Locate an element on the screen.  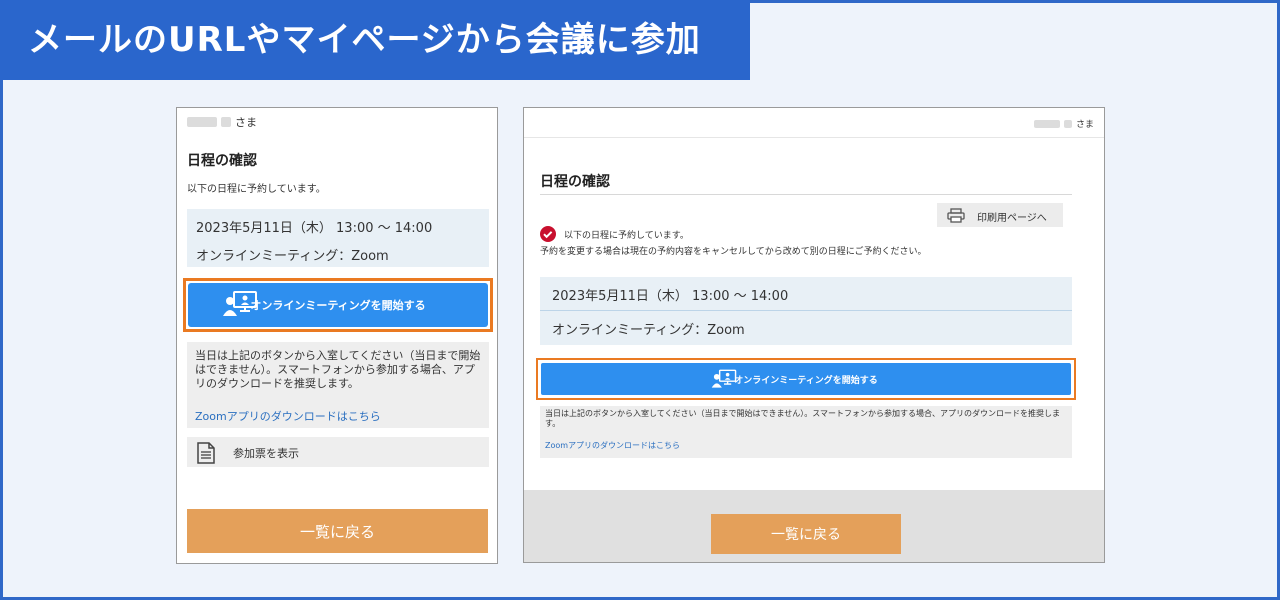
reservation-message: 以下の日程に予約しています。 is located at coordinates (626, 236).